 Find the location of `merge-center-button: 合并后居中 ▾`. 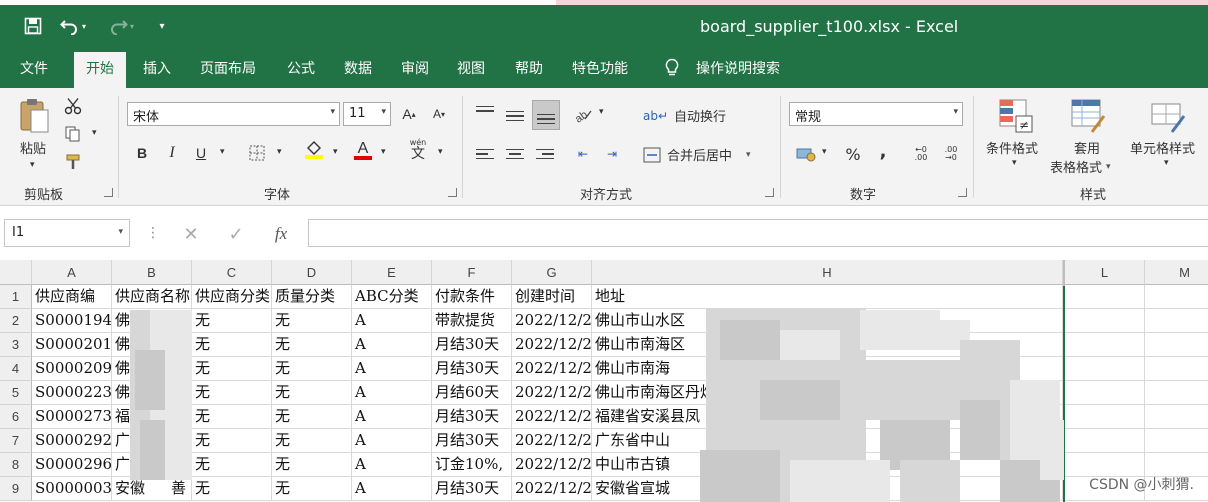

merge-center-button: 合并后居中 ▾ is located at coordinates (697, 154).